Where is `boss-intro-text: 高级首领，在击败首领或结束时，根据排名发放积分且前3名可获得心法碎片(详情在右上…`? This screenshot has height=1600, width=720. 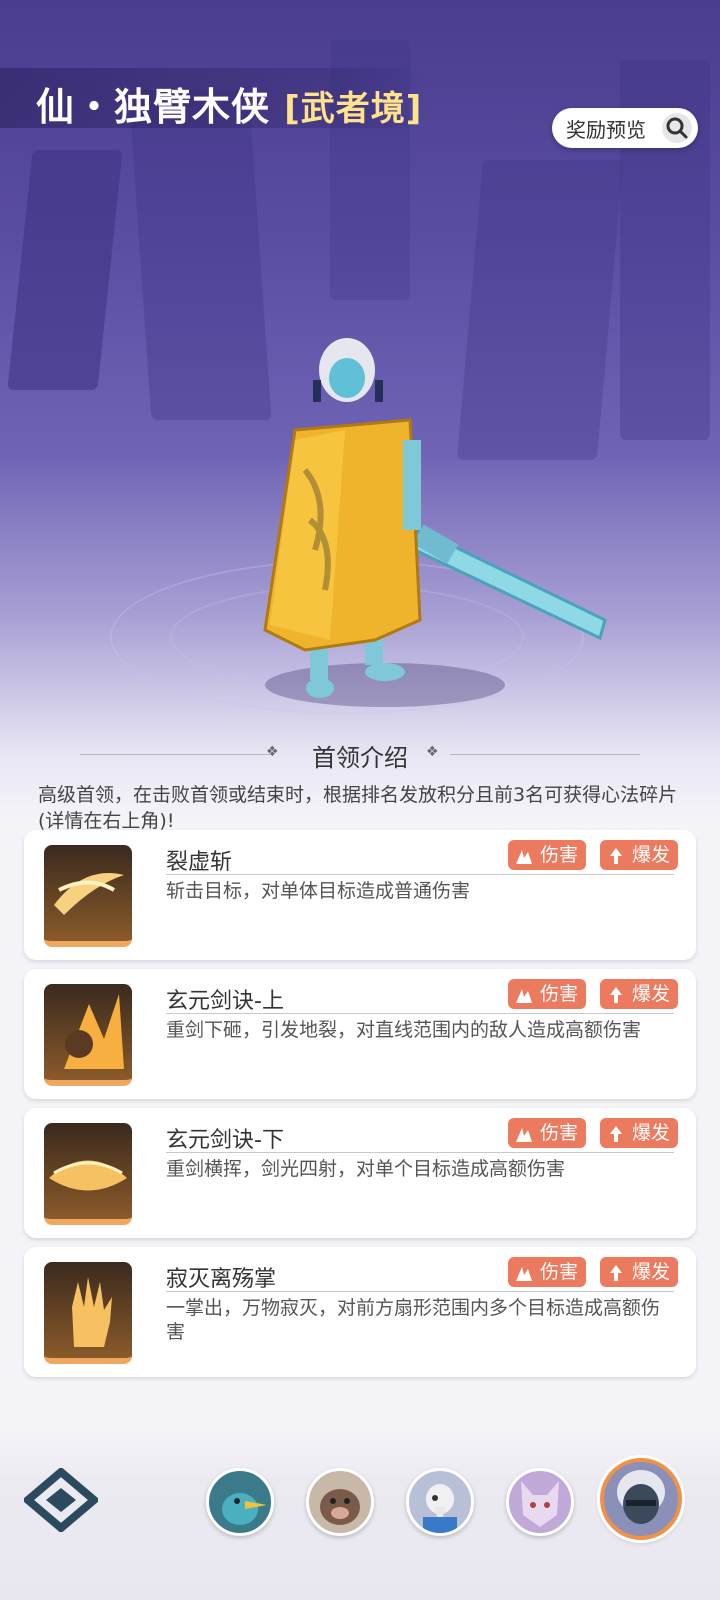 boss-intro-text: 高级首领，在击败首领或结束时，根据排名发放积分且前3名可获得心法碎片(详情在右上… is located at coordinates (358, 808).